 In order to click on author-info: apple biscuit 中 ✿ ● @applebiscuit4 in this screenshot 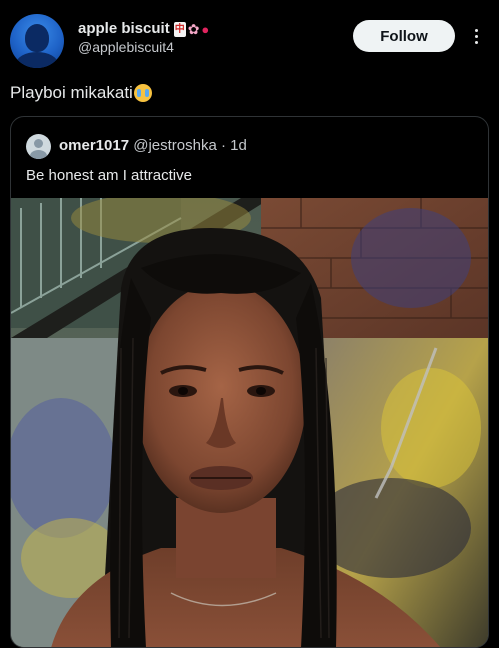, I will do `click(143, 38)`.